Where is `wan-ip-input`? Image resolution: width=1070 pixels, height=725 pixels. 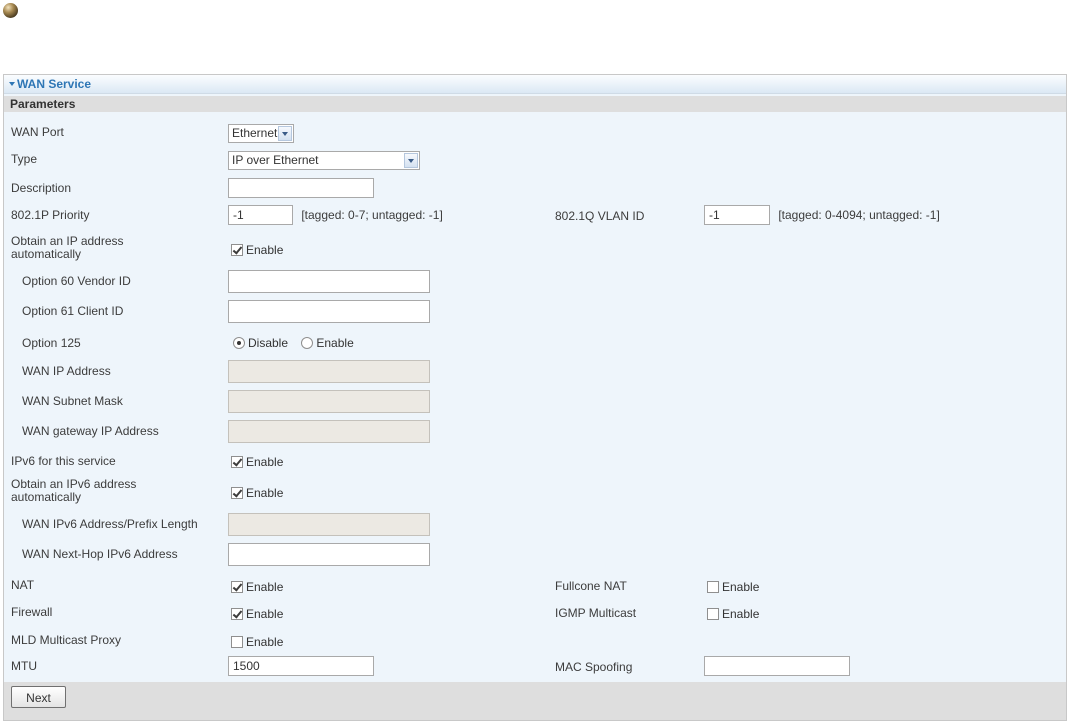
wan-ip-input is located at coordinates (329, 371).